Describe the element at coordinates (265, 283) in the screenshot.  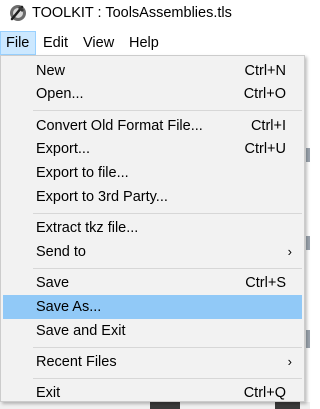
I see `menu-item-shortcut: Ctrl+S` at that location.